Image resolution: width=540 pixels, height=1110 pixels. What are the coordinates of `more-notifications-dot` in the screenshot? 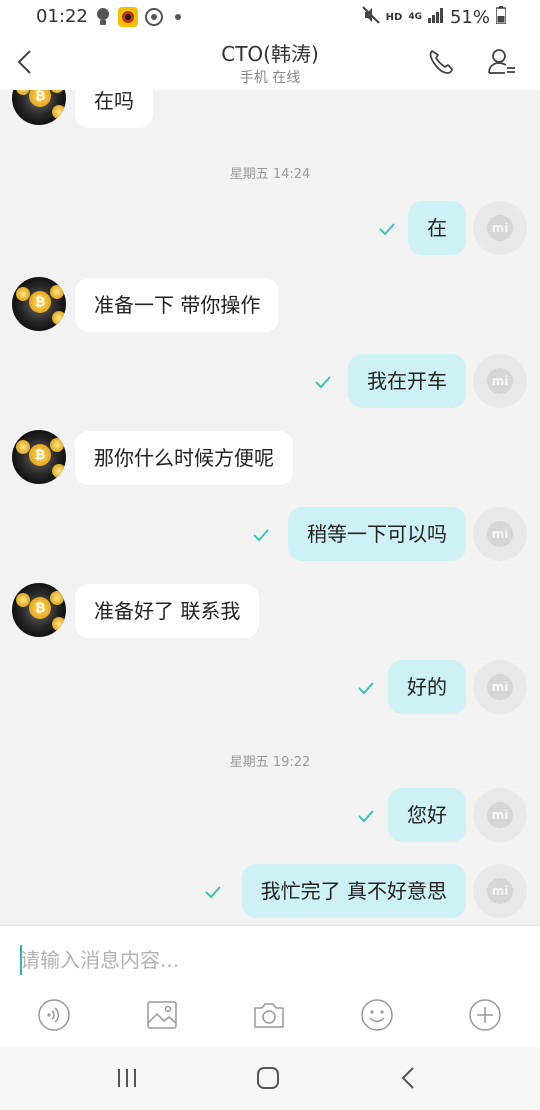 It's located at (178, 17).